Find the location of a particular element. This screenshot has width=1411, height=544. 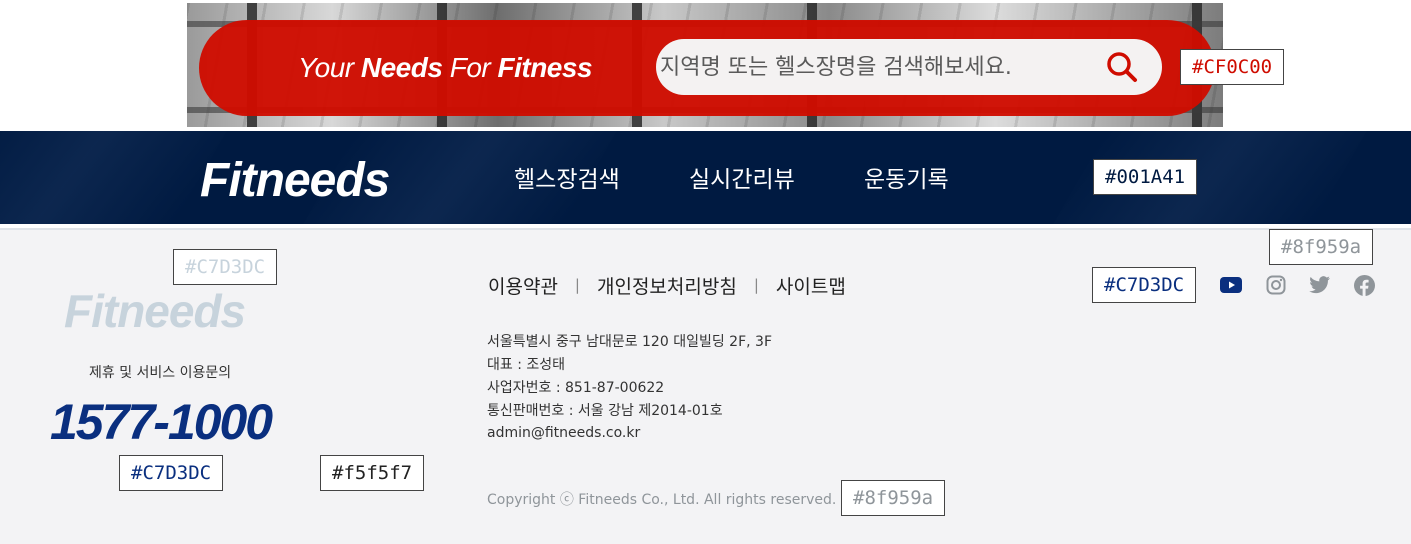

twitter-link is located at coordinates (1320, 285).